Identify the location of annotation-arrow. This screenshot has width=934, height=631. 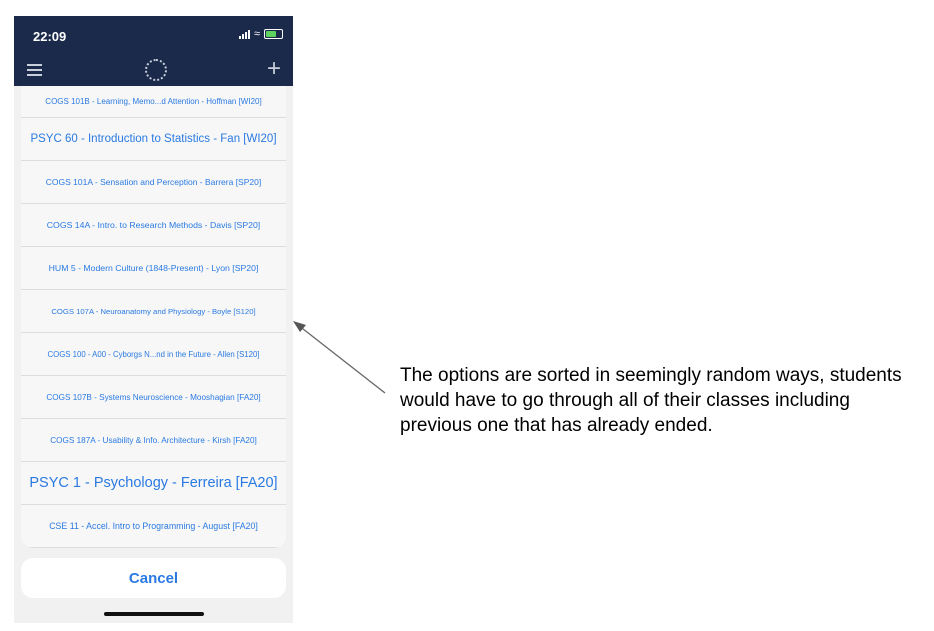
(339, 357).